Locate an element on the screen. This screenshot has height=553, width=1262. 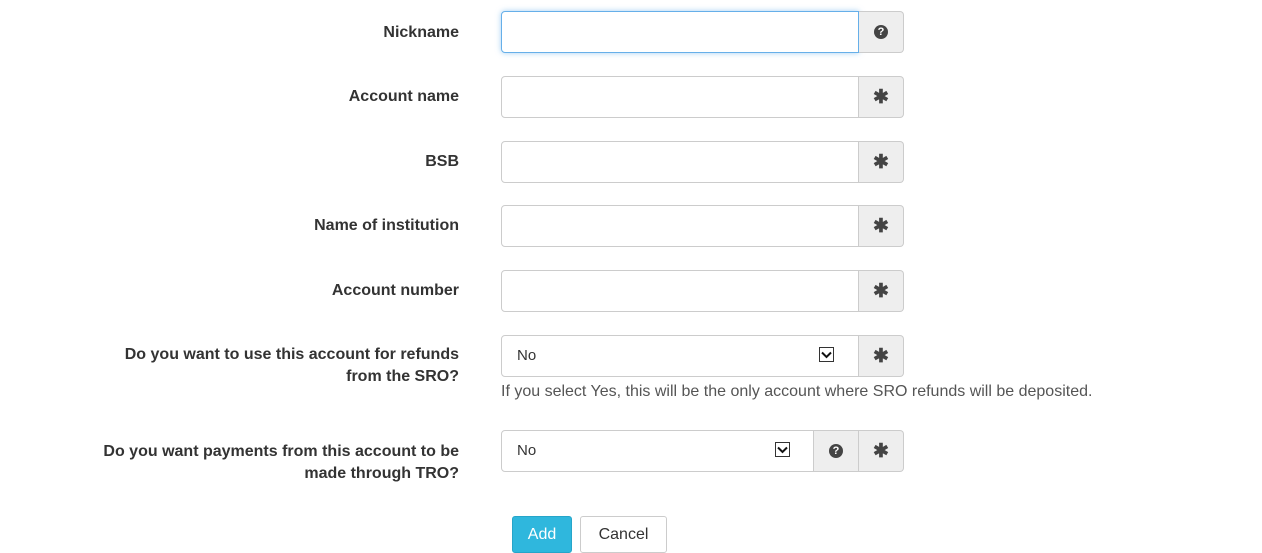
institution-label: Name of institution is located at coordinates (386, 225).